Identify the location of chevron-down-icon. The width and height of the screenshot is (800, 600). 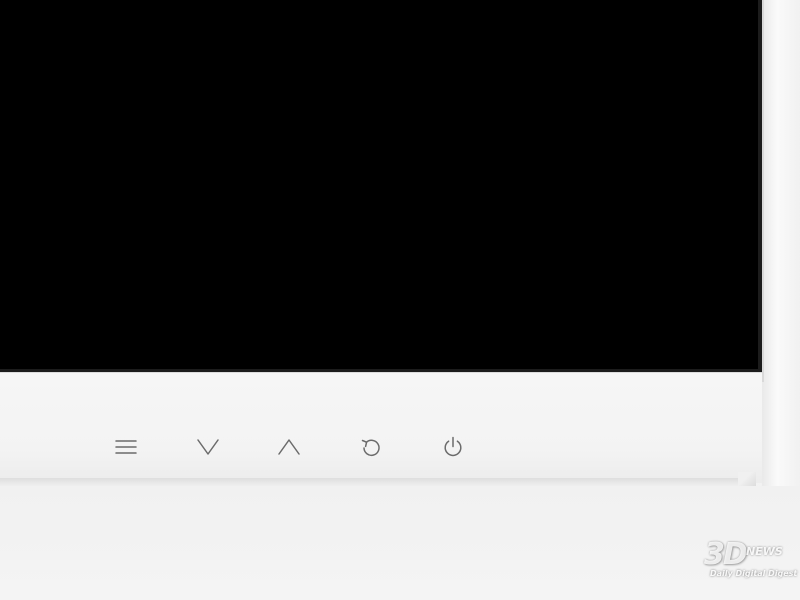
(208, 447).